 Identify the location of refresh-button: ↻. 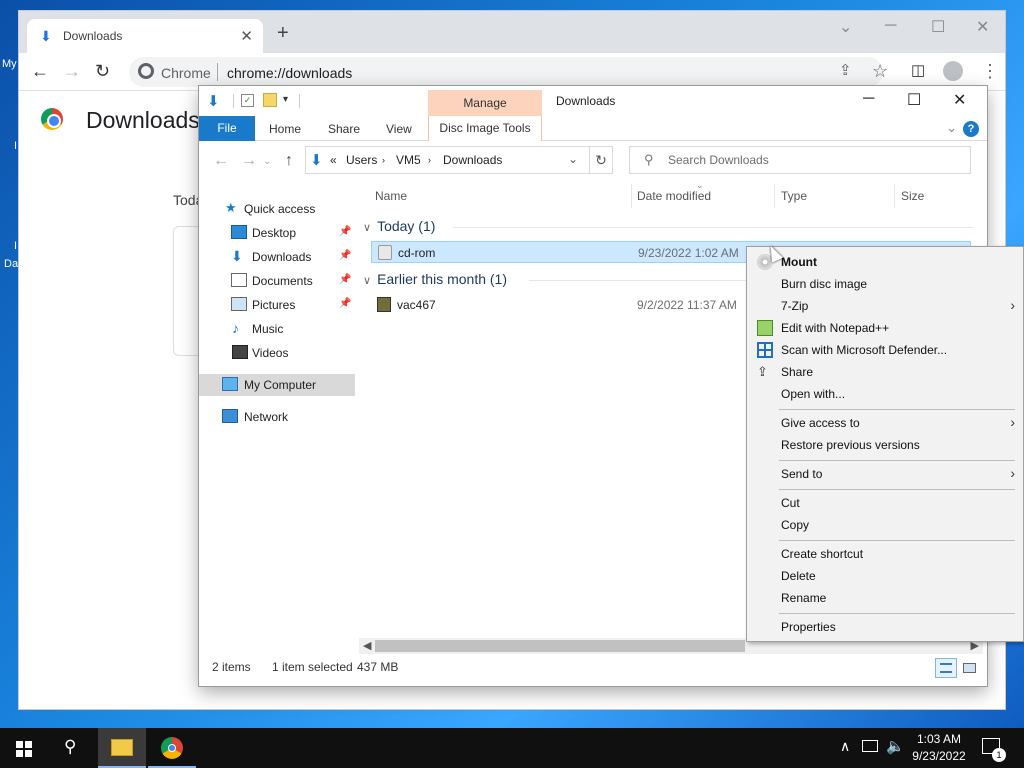
(601, 160).